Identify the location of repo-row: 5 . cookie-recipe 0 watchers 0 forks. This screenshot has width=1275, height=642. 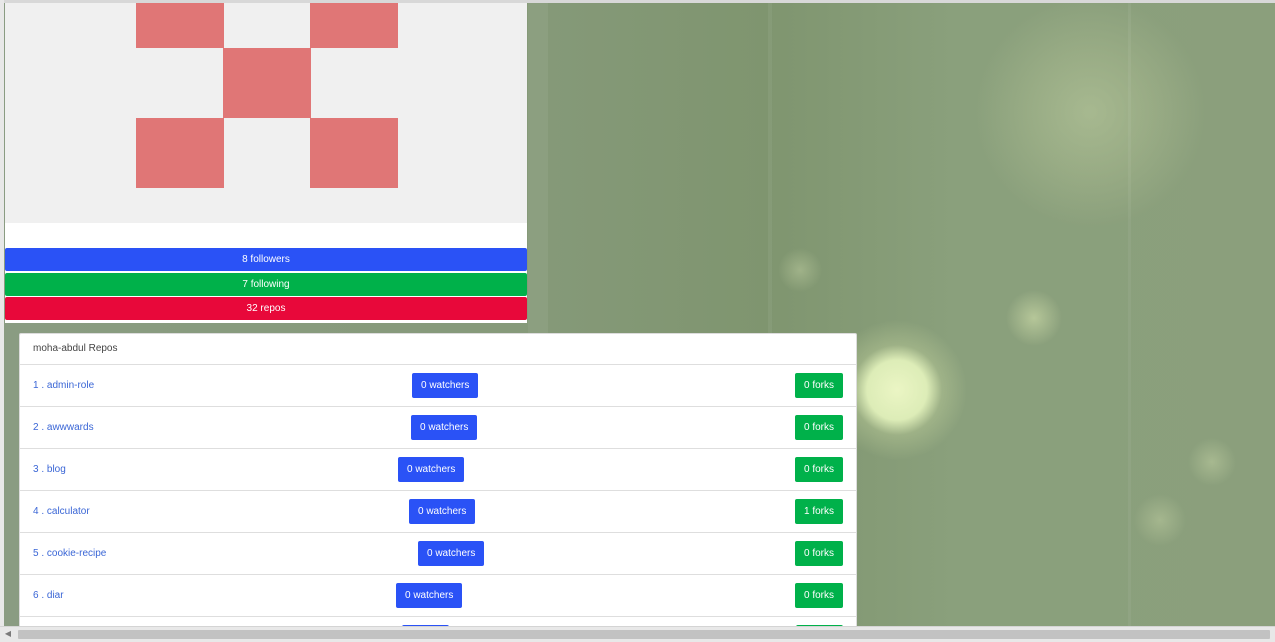
(438, 554).